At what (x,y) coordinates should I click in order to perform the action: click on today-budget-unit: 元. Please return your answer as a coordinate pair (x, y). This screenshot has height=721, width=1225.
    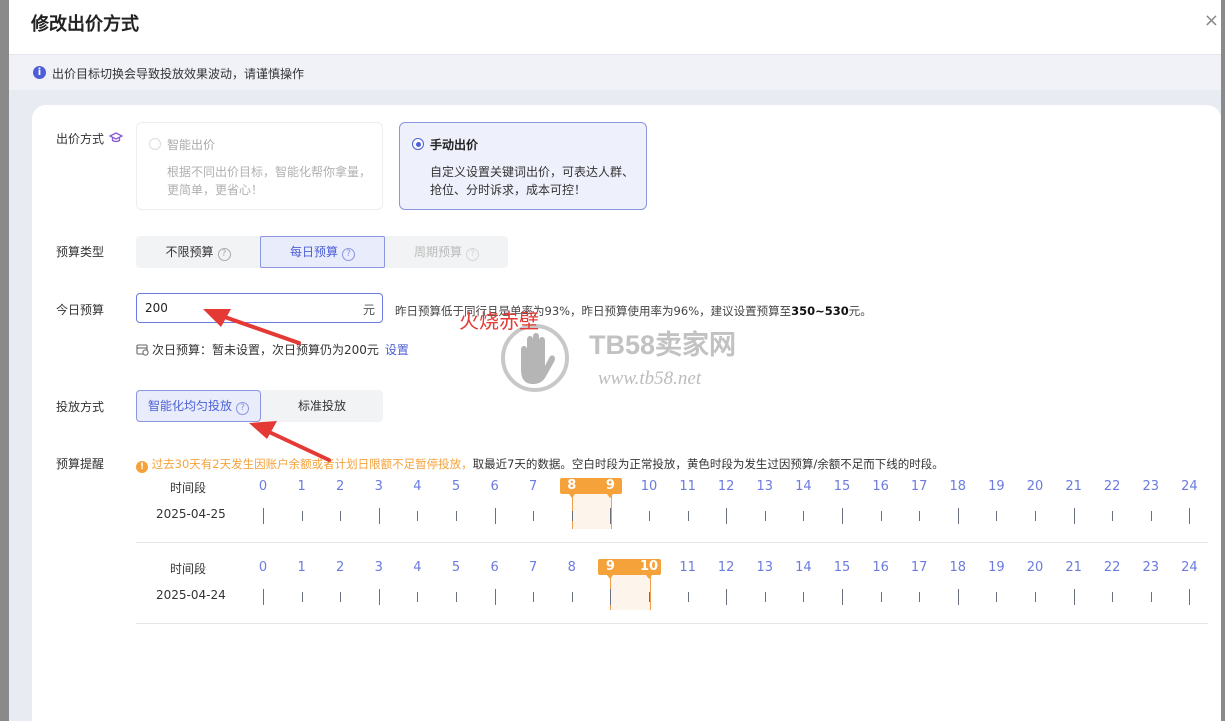
    Looking at the image, I should click on (368, 310).